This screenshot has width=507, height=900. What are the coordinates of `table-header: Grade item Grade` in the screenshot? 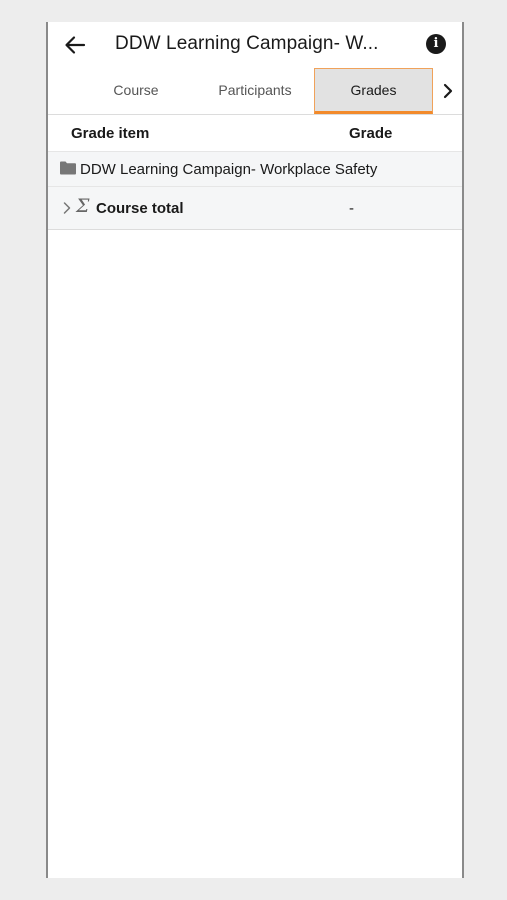 It's located at (255, 133).